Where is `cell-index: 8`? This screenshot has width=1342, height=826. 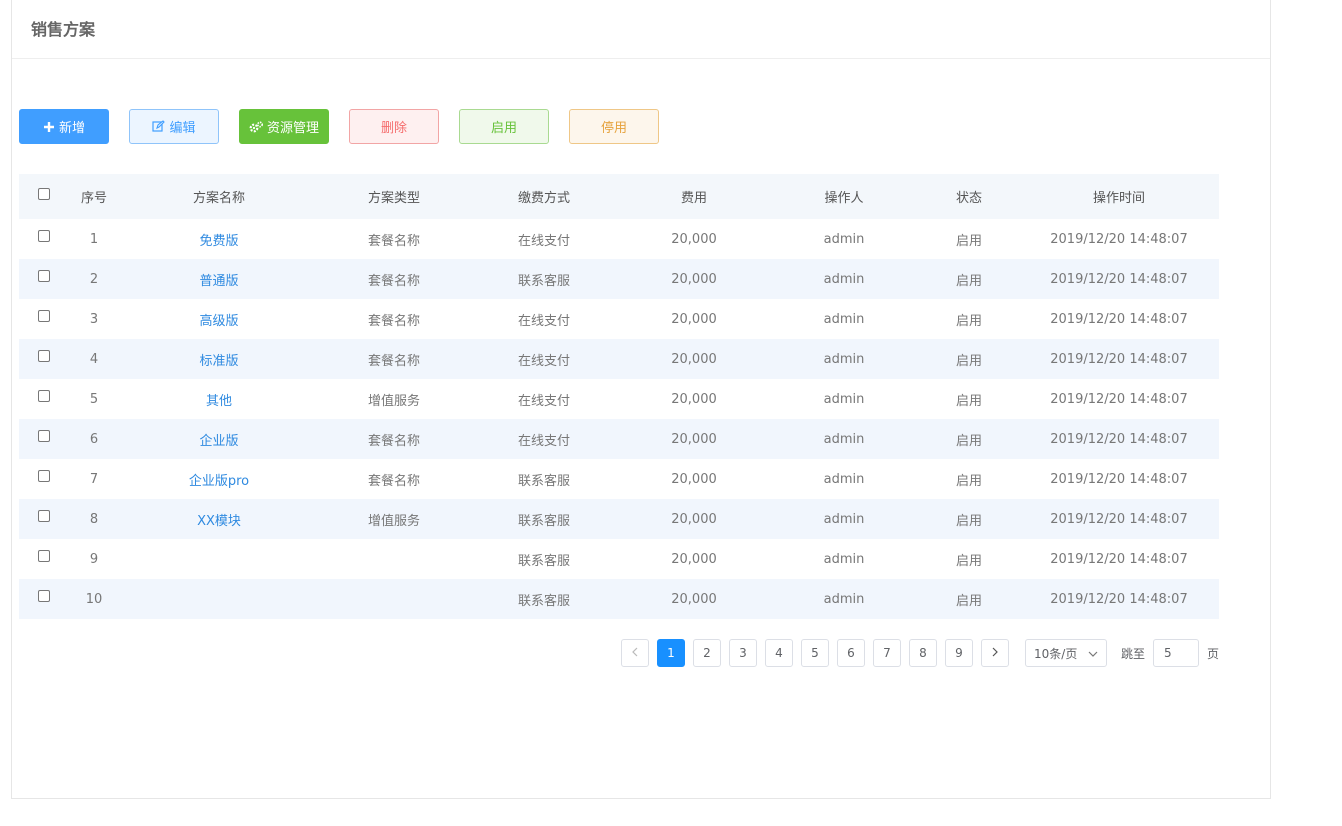
cell-index: 8 is located at coordinates (94, 519).